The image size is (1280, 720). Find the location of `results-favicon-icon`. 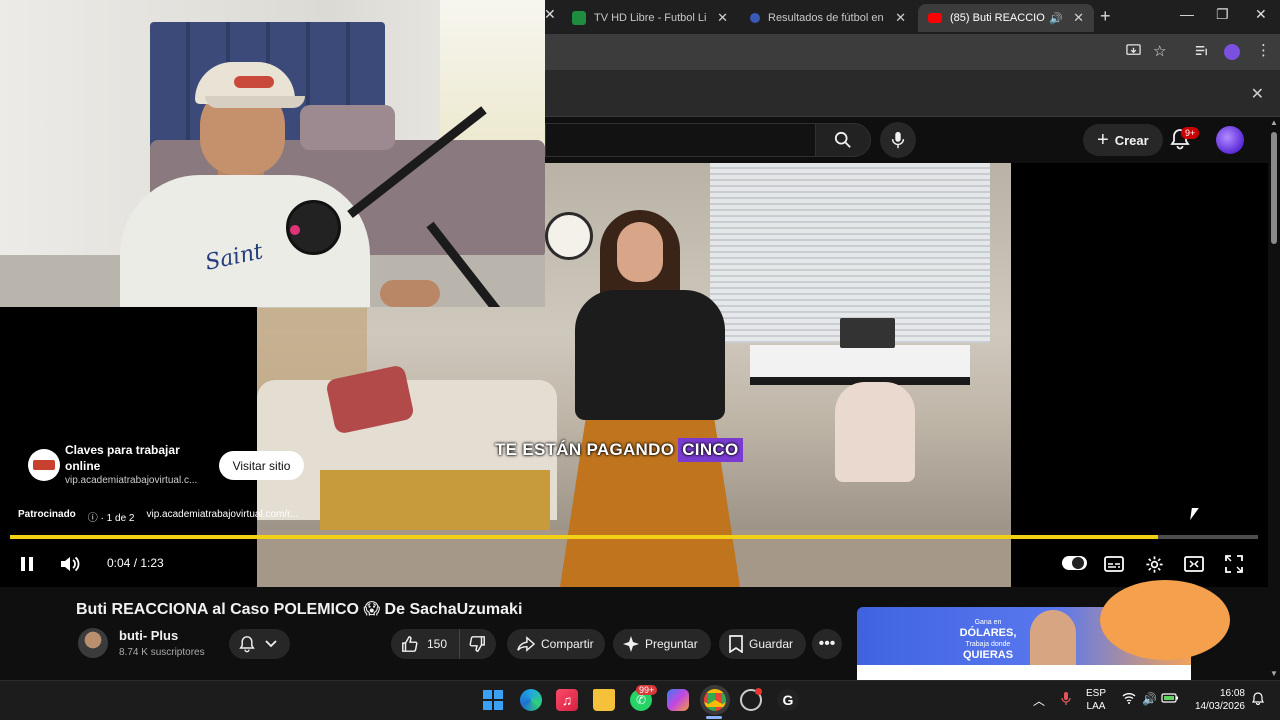

results-favicon-icon is located at coordinates (755, 18).